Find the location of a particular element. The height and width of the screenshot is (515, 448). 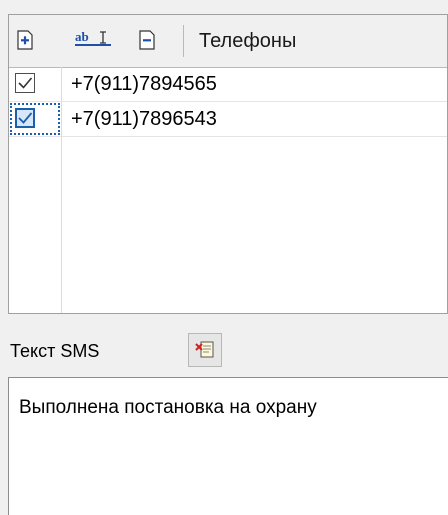

add-icon is located at coordinates (25, 40).